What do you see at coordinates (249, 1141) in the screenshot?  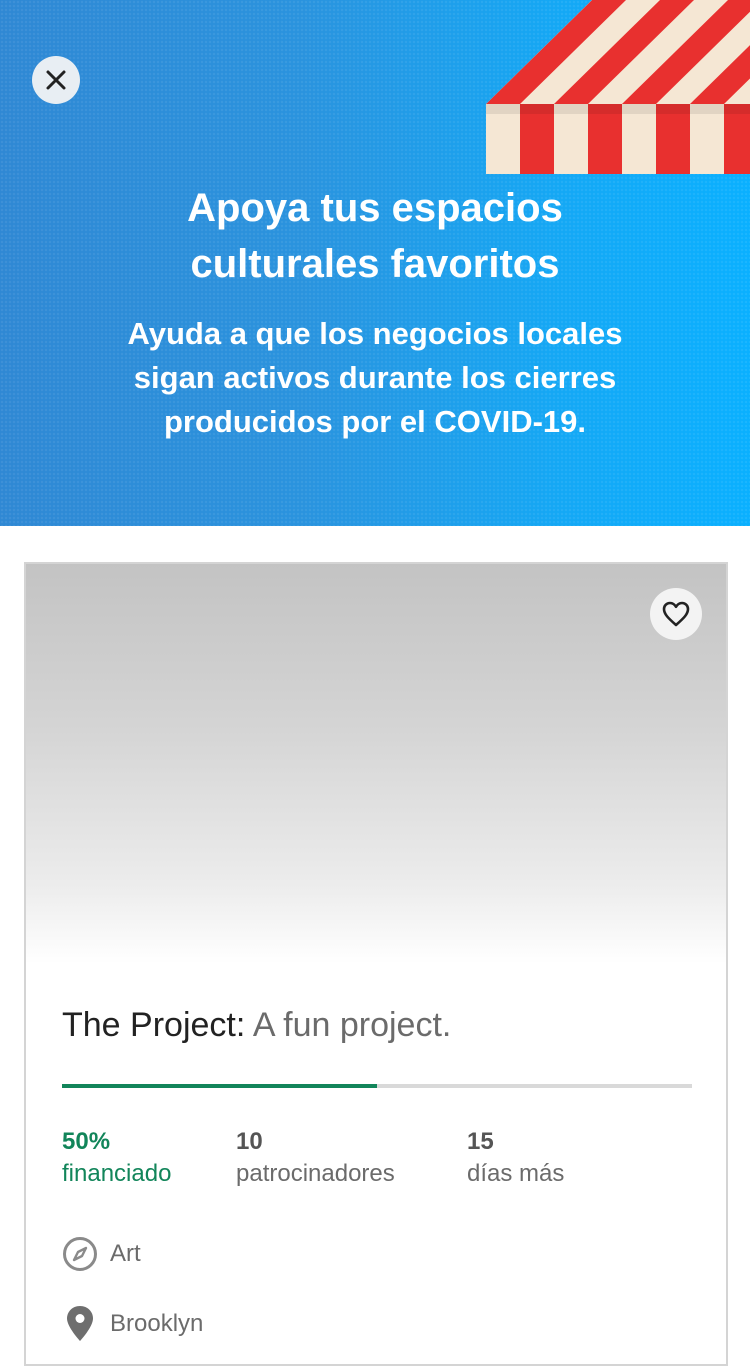 I see `stat-backers-value: 10` at bounding box center [249, 1141].